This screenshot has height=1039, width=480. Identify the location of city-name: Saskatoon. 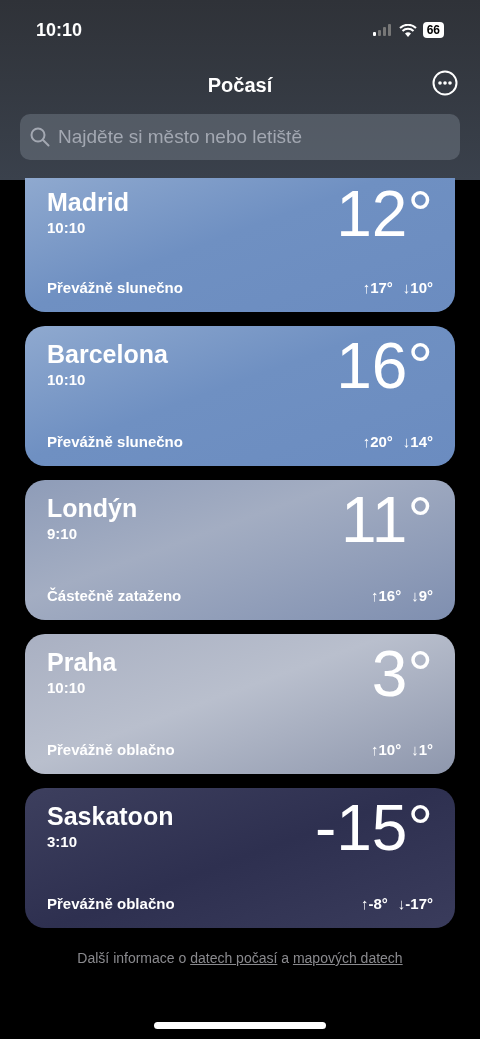
(110, 816).